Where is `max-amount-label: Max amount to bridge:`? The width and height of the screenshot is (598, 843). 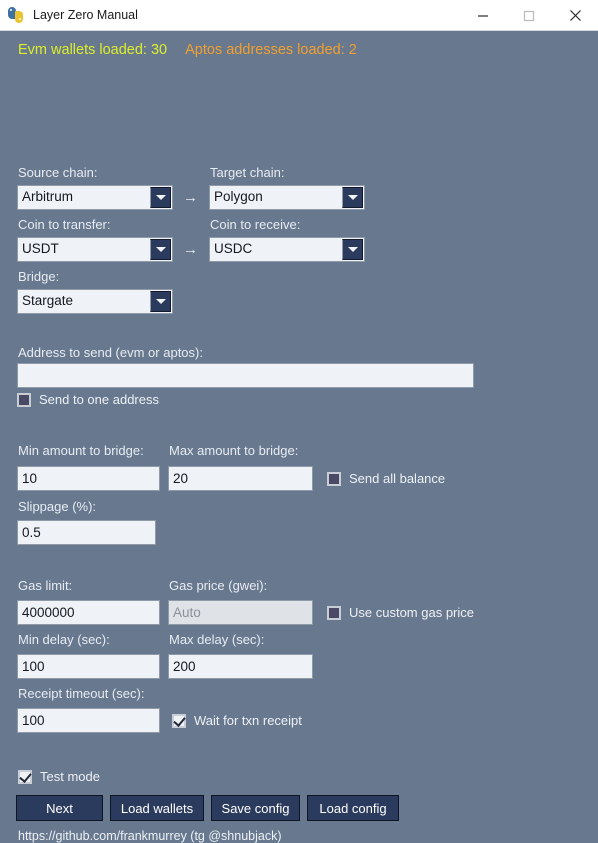 max-amount-label: Max amount to bridge: is located at coordinates (234, 450).